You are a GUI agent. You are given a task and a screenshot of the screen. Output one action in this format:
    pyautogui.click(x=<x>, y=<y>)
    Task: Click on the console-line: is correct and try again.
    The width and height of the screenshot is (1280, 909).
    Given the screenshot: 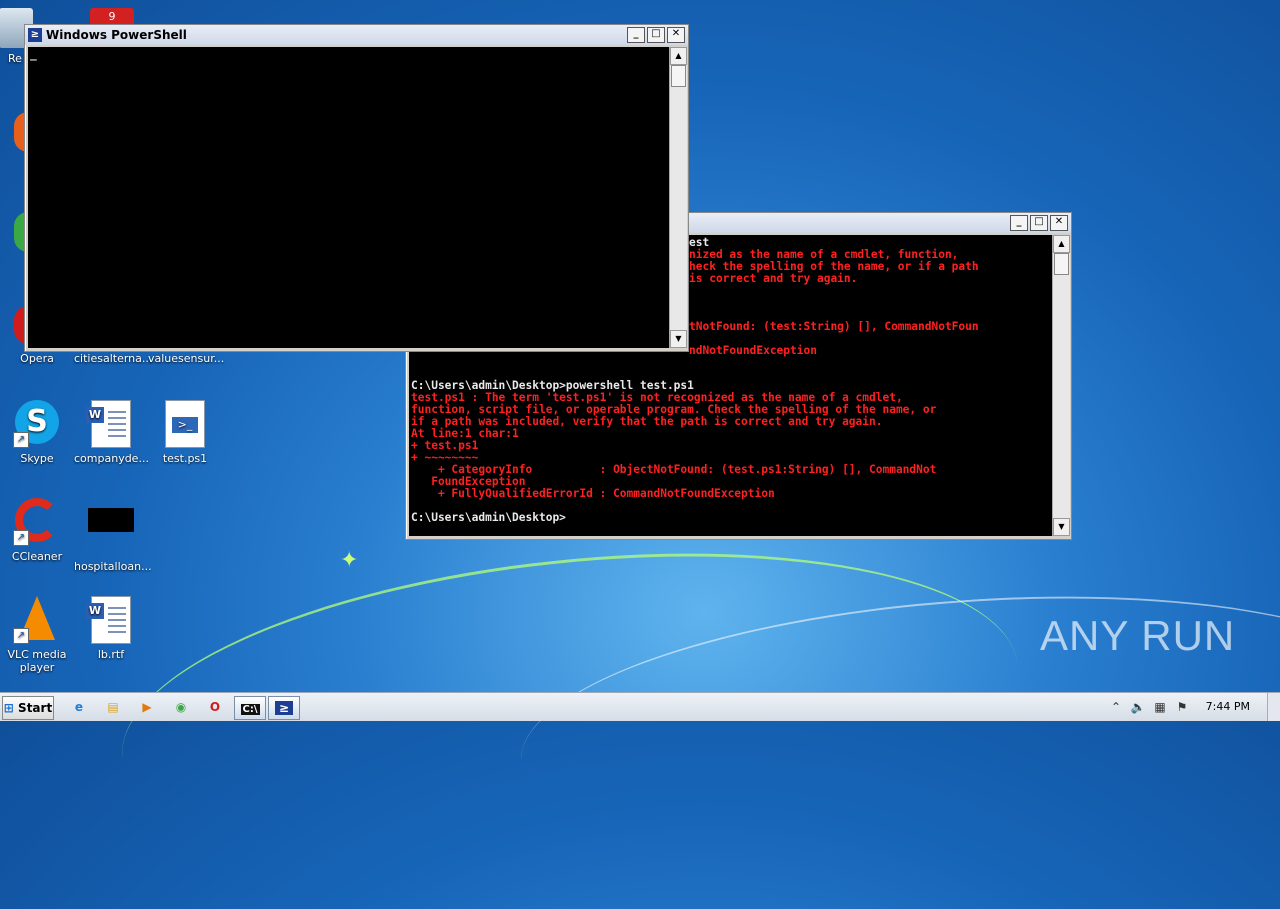 What is the action you would take?
    pyautogui.click(x=773, y=278)
    